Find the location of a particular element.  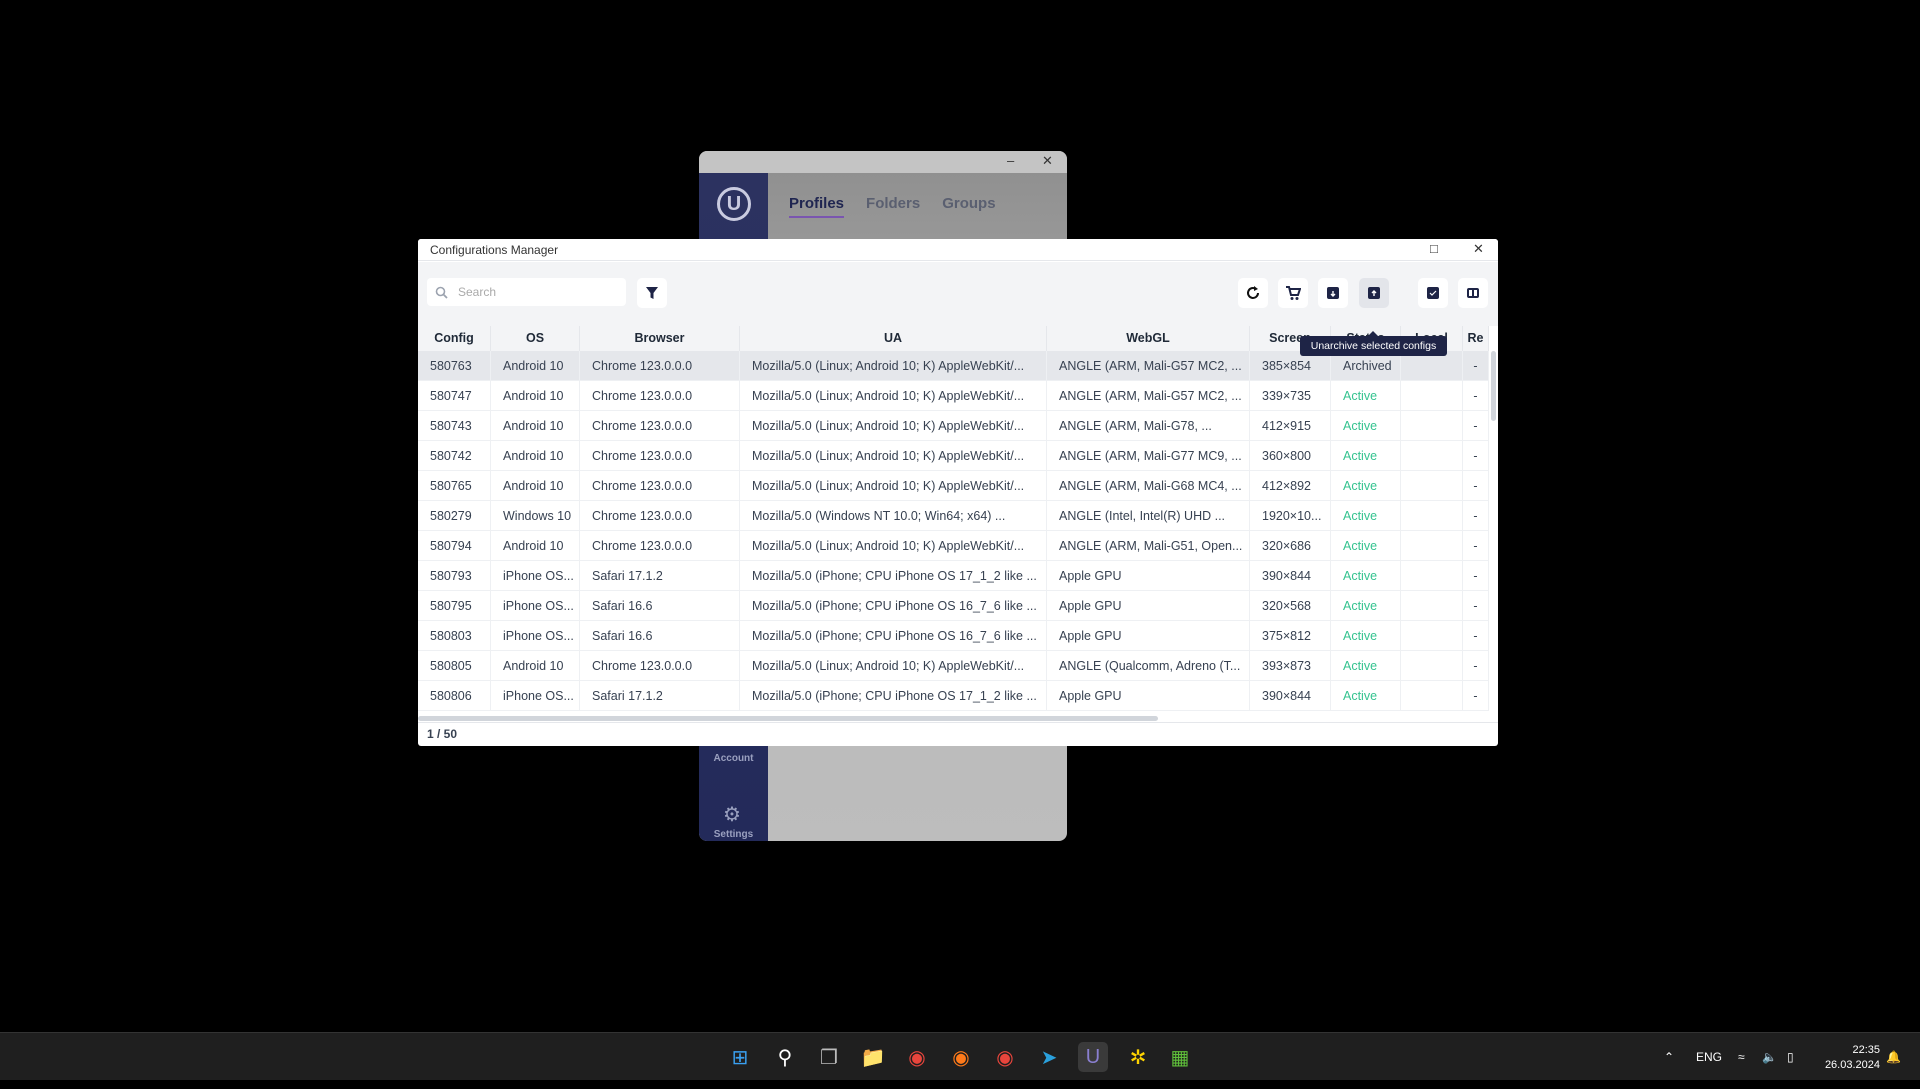

cell-screen: 412×915 is located at coordinates (1290, 425).